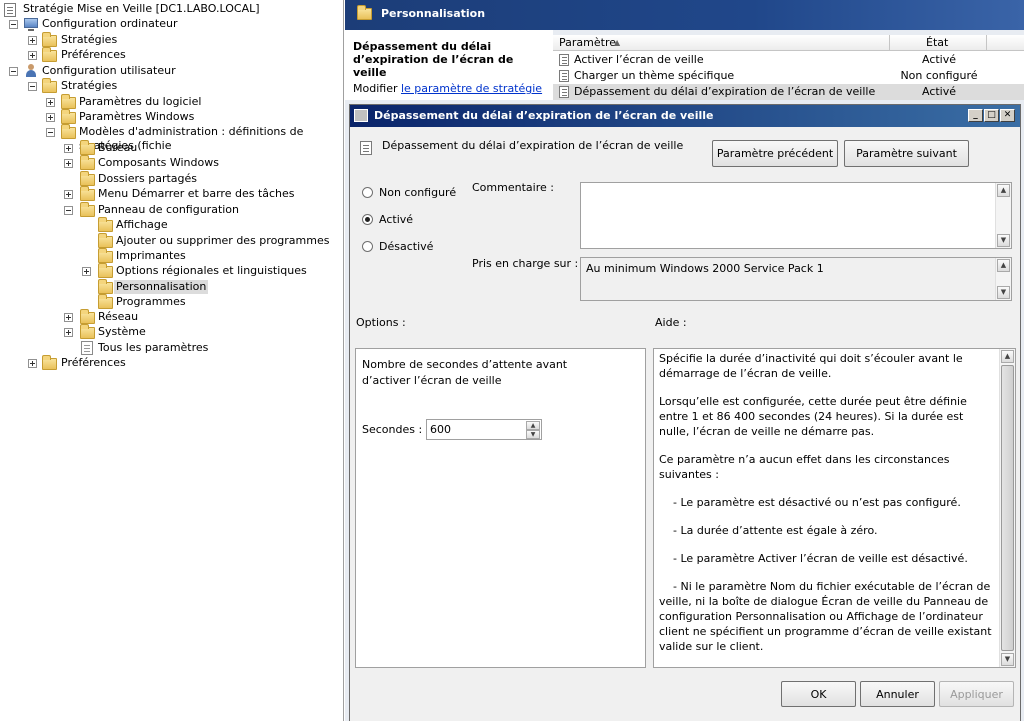 Image resolution: width=1024 pixels, height=721 pixels. What do you see at coordinates (161, 287) in the screenshot?
I see `tree-item-personalization: Personnalisation` at bounding box center [161, 287].